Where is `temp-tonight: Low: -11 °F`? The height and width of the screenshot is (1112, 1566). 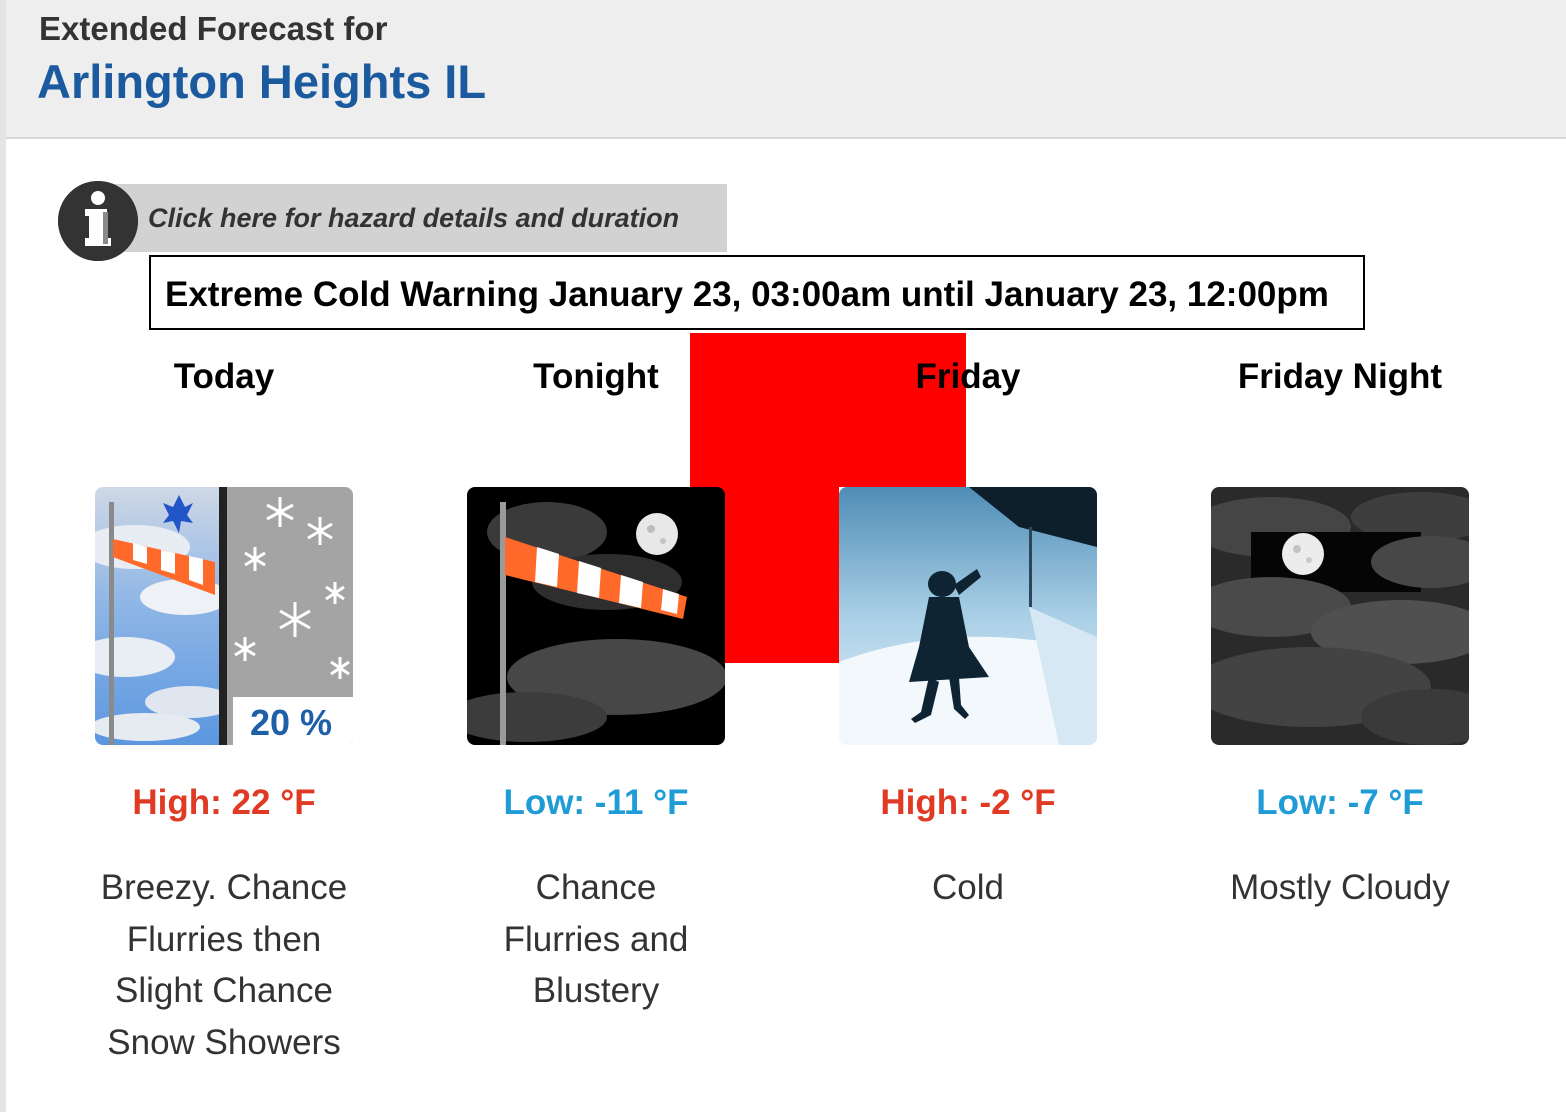 temp-tonight: Low: -11 °F is located at coordinates (596, 802).